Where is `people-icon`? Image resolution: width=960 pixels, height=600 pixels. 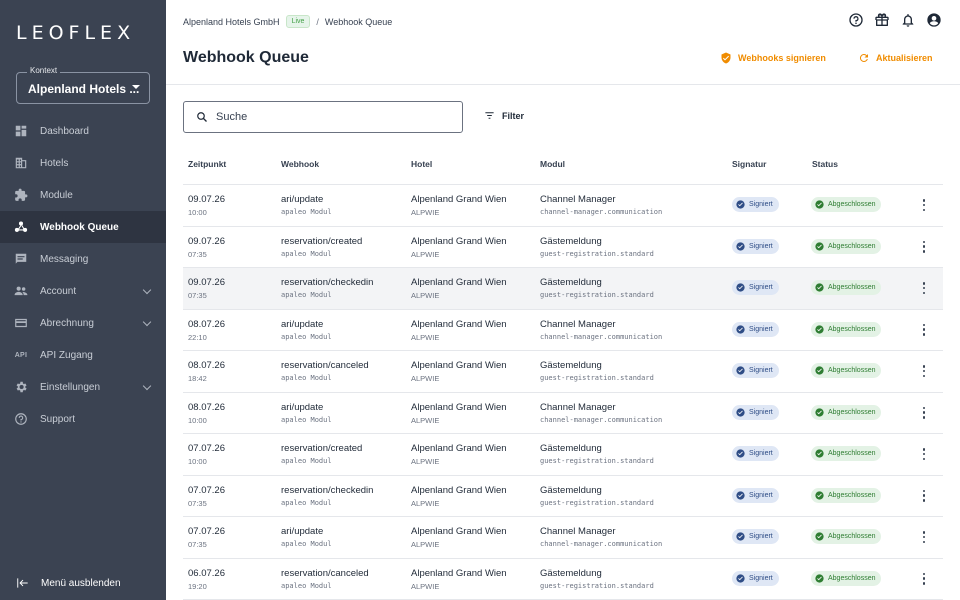
people-icon is located at coordinates (21, 291).